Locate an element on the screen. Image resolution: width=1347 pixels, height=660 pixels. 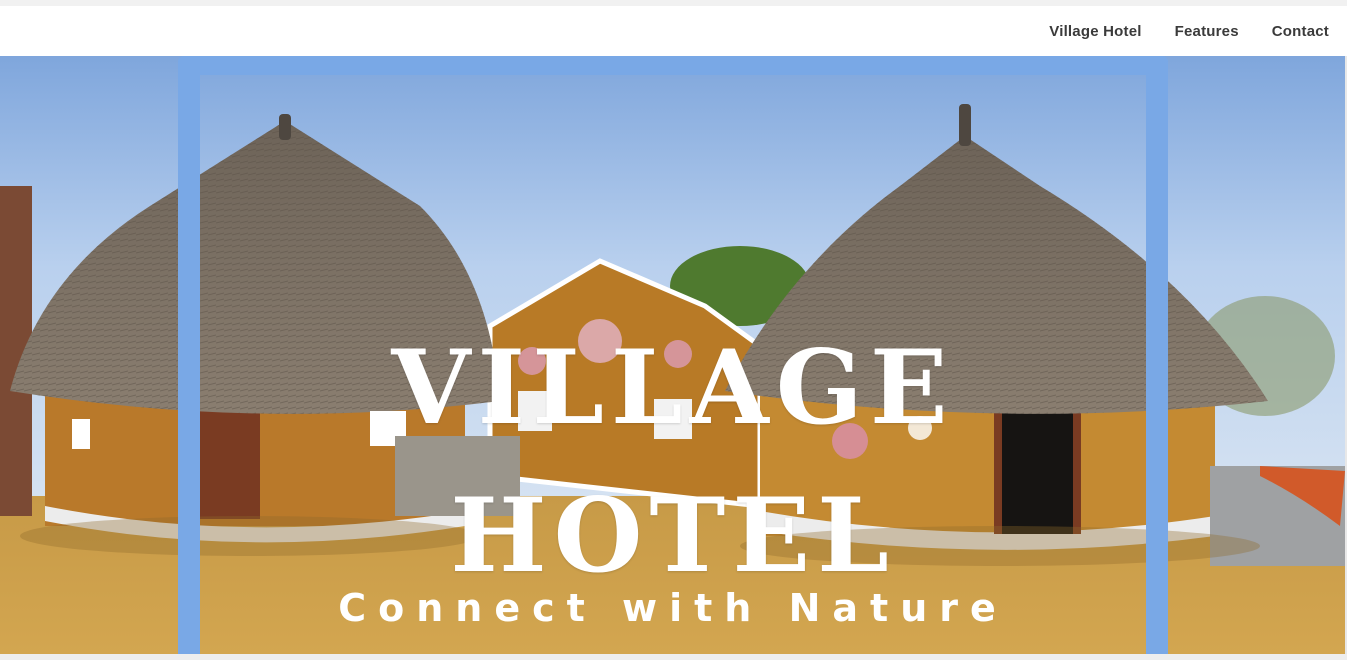
bottom-strip is located at coordinates (673, 657).